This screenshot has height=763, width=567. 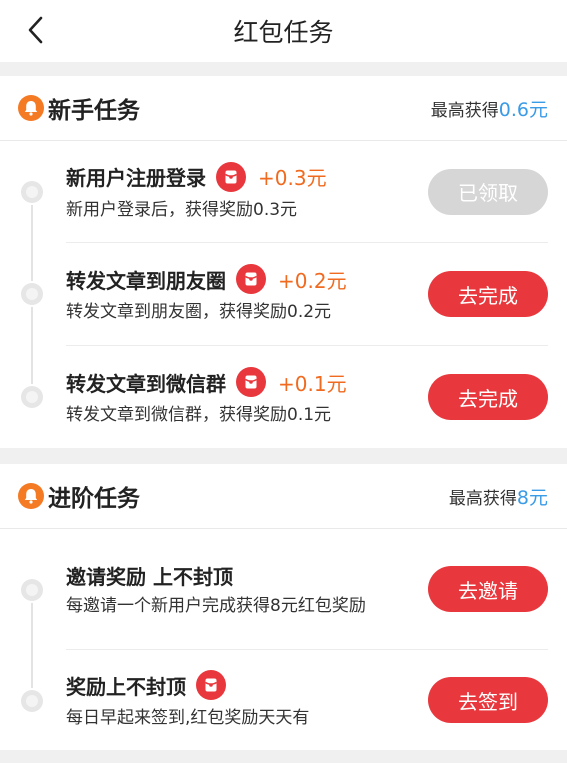 I want to click on page-title: 红包任务, so click(x=283, y=32).